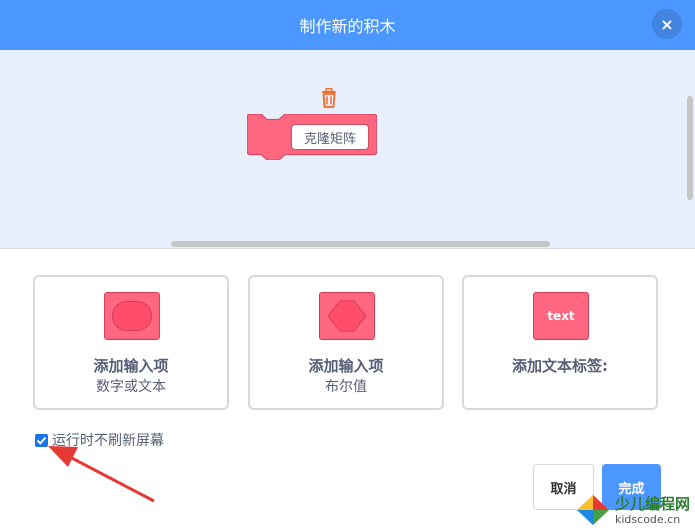 This screenshot has height=531, width=695. What do you see at coordinates (360, 244) in the screenshot?
I see `horizontal-scrollbar` at bounding box center [360, 244].